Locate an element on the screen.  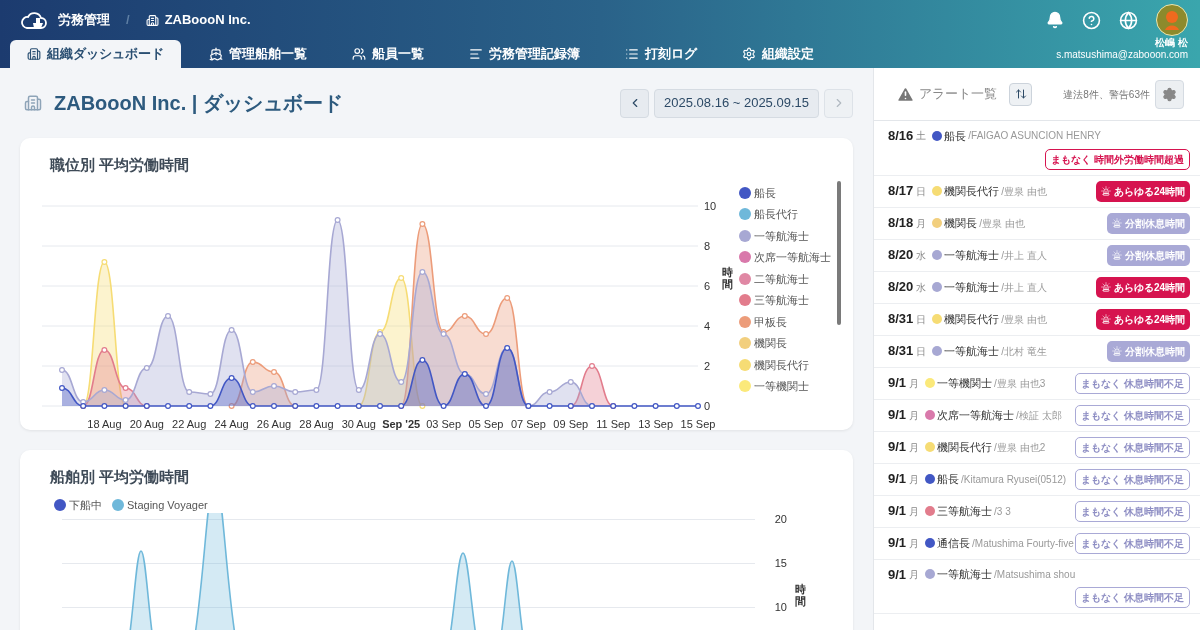
axis-tick-label: 03 Sep is located at coordinates (444, 423).